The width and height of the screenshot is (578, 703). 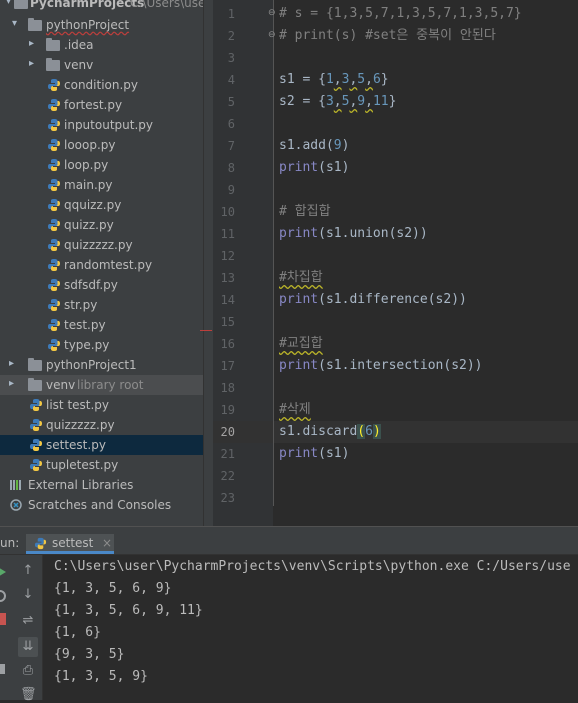 I want to click on tree-item-label: pythonProject, so click(x=88, y=25).